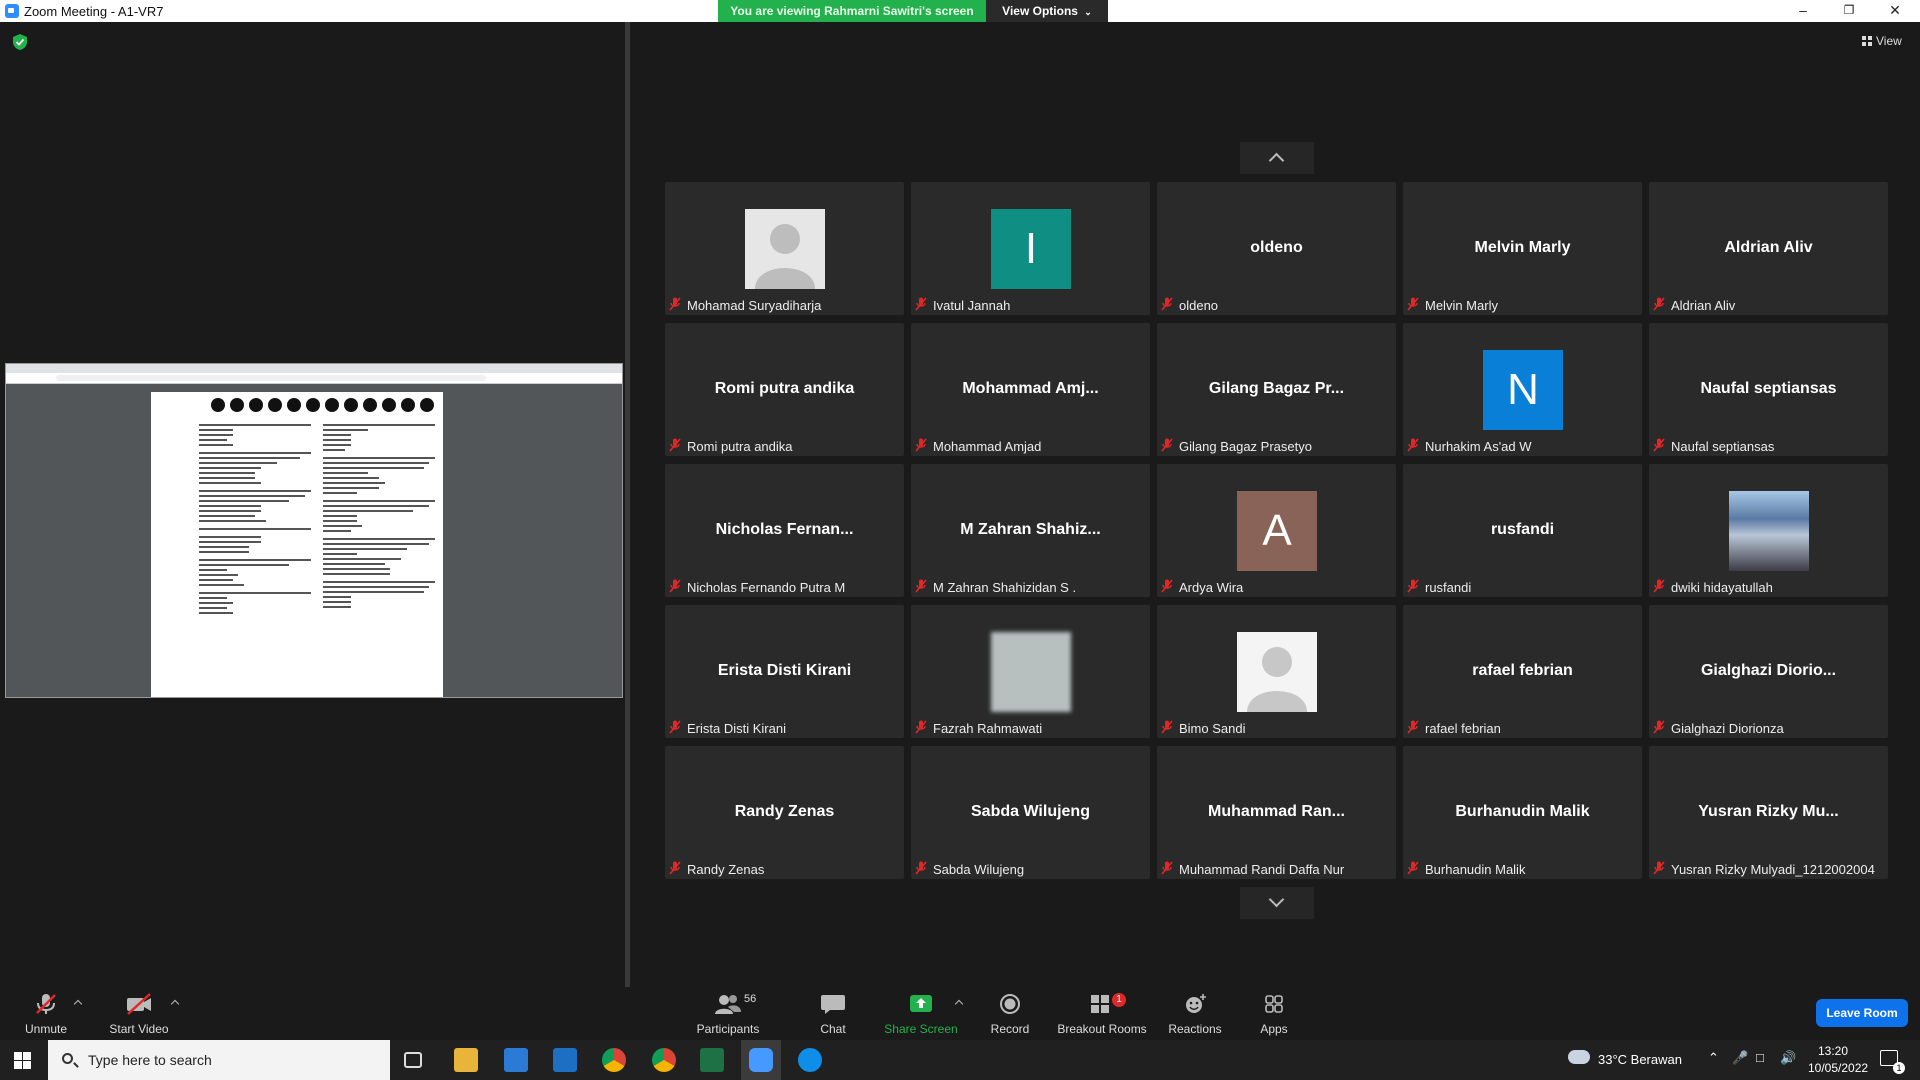 This screenshot has height=1080, width=1920. Describe the element at coordinates (1768, 248) in the screenshot. I see `participant-tile: Aldrian Aliv Aldrian Aliv` at that location.